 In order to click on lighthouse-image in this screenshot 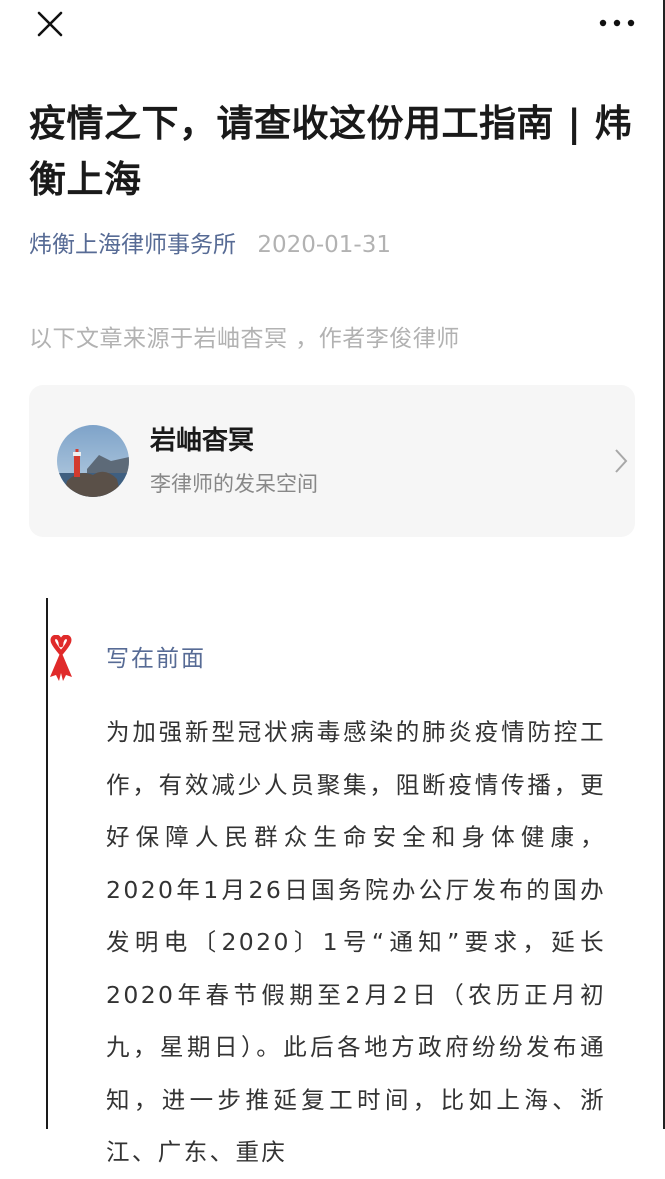, I will do `click(93, 461)`.